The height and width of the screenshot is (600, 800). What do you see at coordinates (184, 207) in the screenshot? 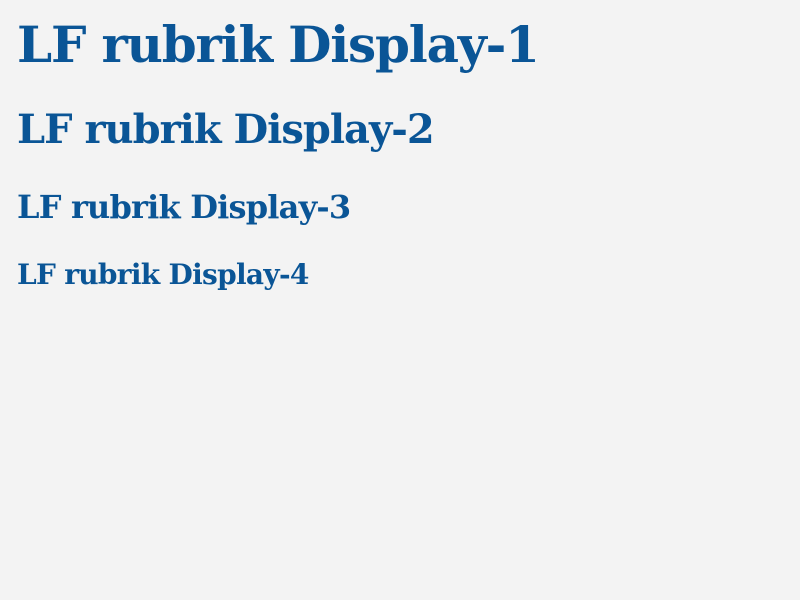
I see `display-3-heading: LF rubrik Display-3` at bounding box center [184, 207].